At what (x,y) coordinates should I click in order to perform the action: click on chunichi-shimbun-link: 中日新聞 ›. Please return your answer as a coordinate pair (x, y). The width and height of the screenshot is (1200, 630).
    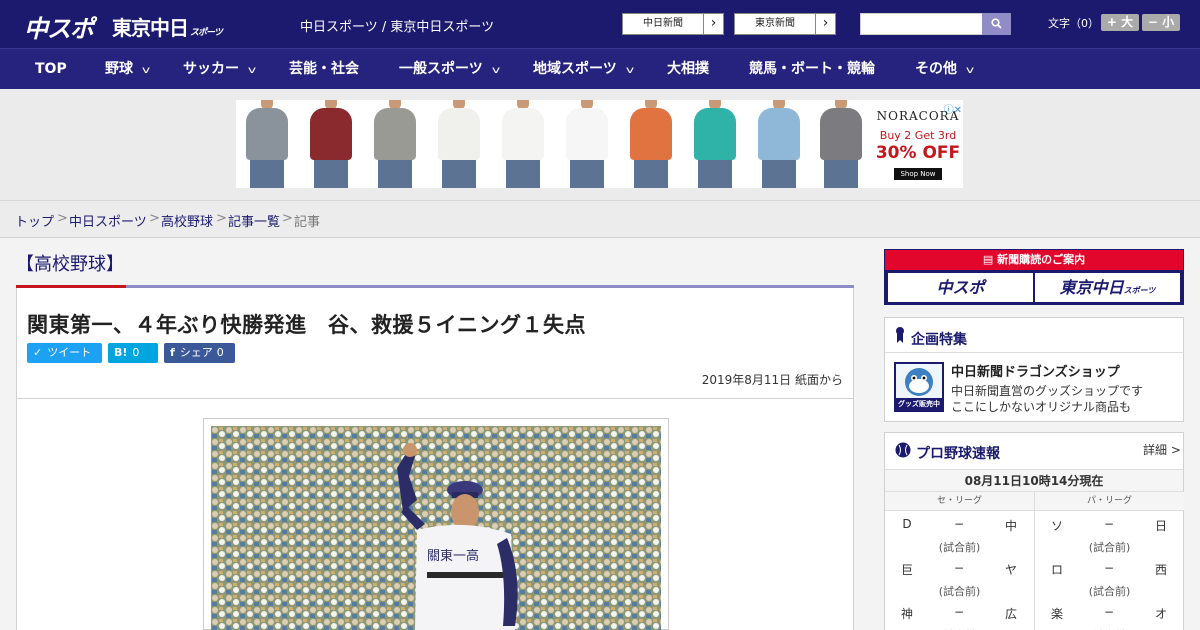
    Looking at the image, I should click on (673, 24).